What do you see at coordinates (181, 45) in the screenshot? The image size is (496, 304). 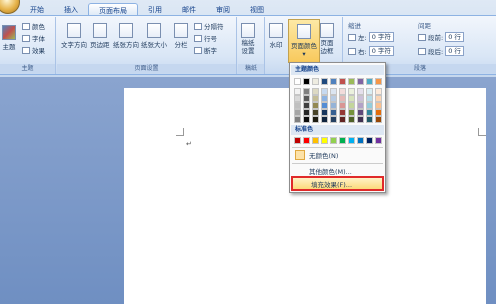 I see `columns-label: 分栏` at bounding box center [181, 45].